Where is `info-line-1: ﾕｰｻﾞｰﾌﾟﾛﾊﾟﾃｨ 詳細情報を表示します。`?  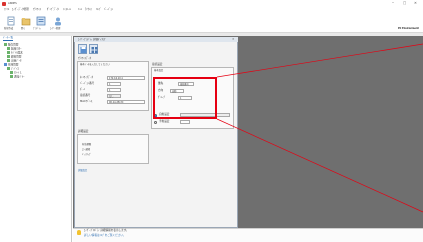
info-line-1: ﾕｰｻﾞｰﾌﾟﾛﾊﾟﾃｨ 詳細情報を表示します。 is located at coordinates (106, 230).